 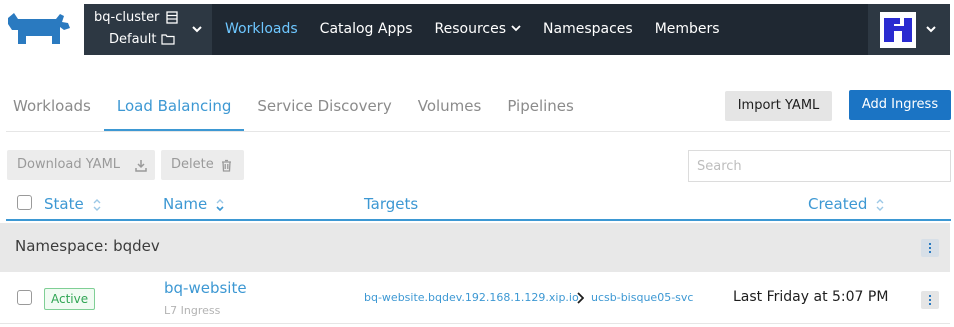 What do you see at coordinates (226, 165) in the screenshot?
I see `trash-icon` at bounding box center [226, 165].